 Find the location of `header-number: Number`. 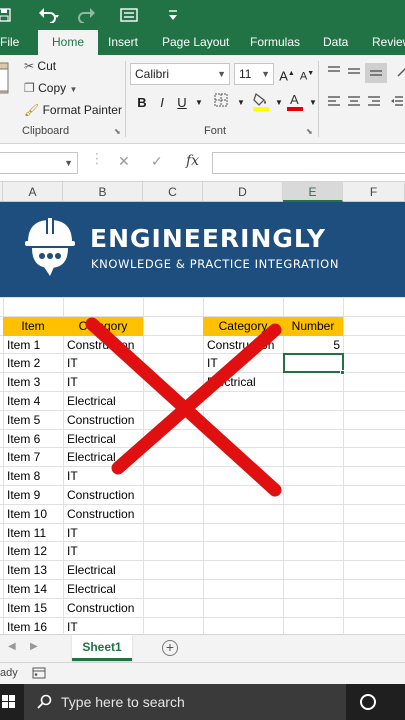

header-number: Number is located at coordinates (313, 326).